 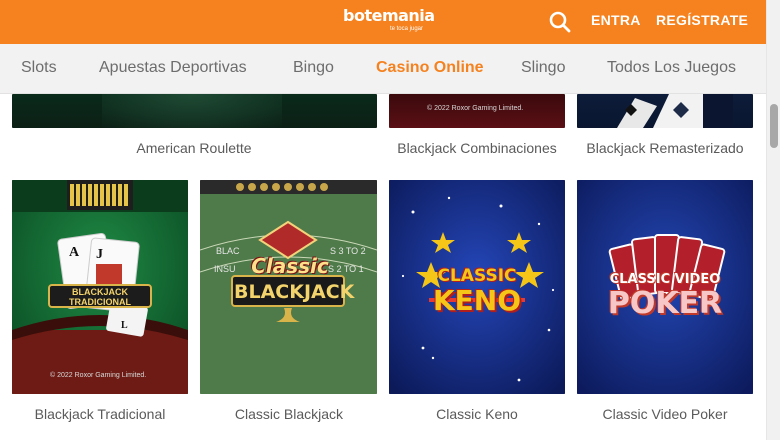 I want to click on search-icon, so click(x=560, y=22).